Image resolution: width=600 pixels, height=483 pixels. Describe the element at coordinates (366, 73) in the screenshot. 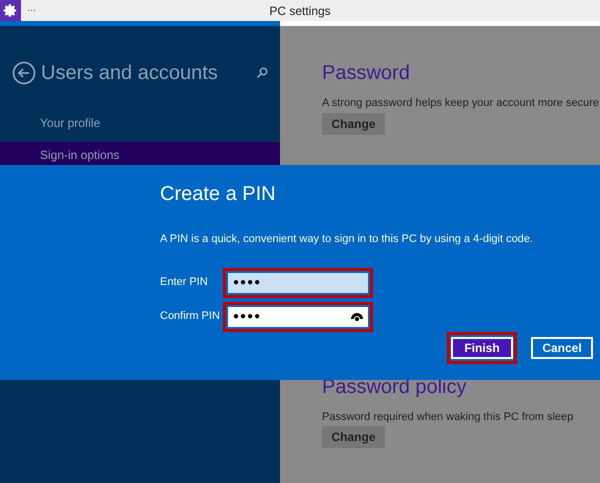

I see `section-heading: Password` at that location.